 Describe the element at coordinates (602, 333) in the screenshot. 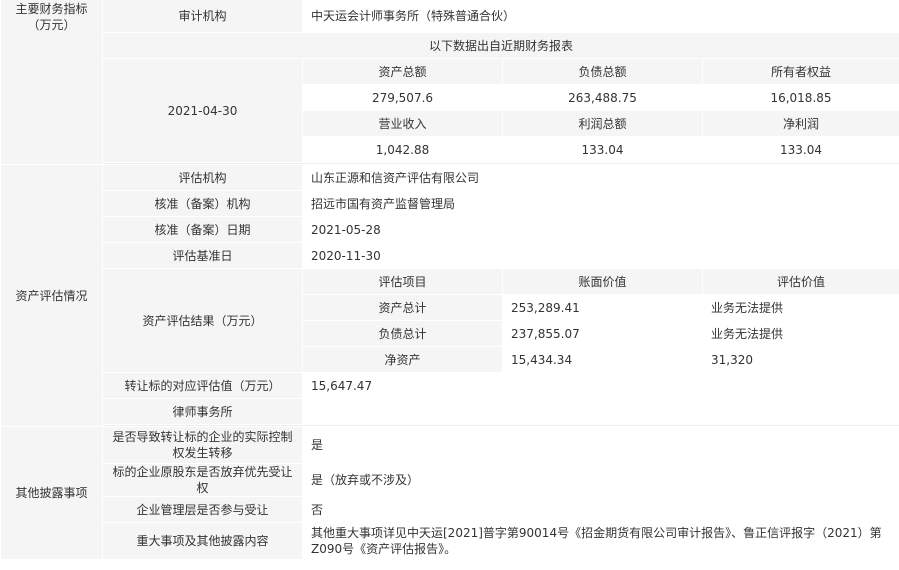

I see `result-row-book: 237,855.07` at that location.